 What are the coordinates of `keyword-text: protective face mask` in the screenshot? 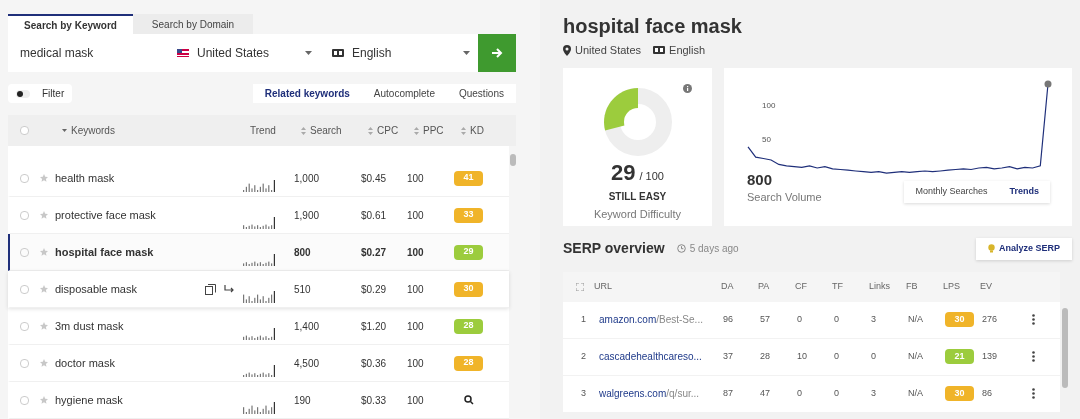 It's located at (105, 215).